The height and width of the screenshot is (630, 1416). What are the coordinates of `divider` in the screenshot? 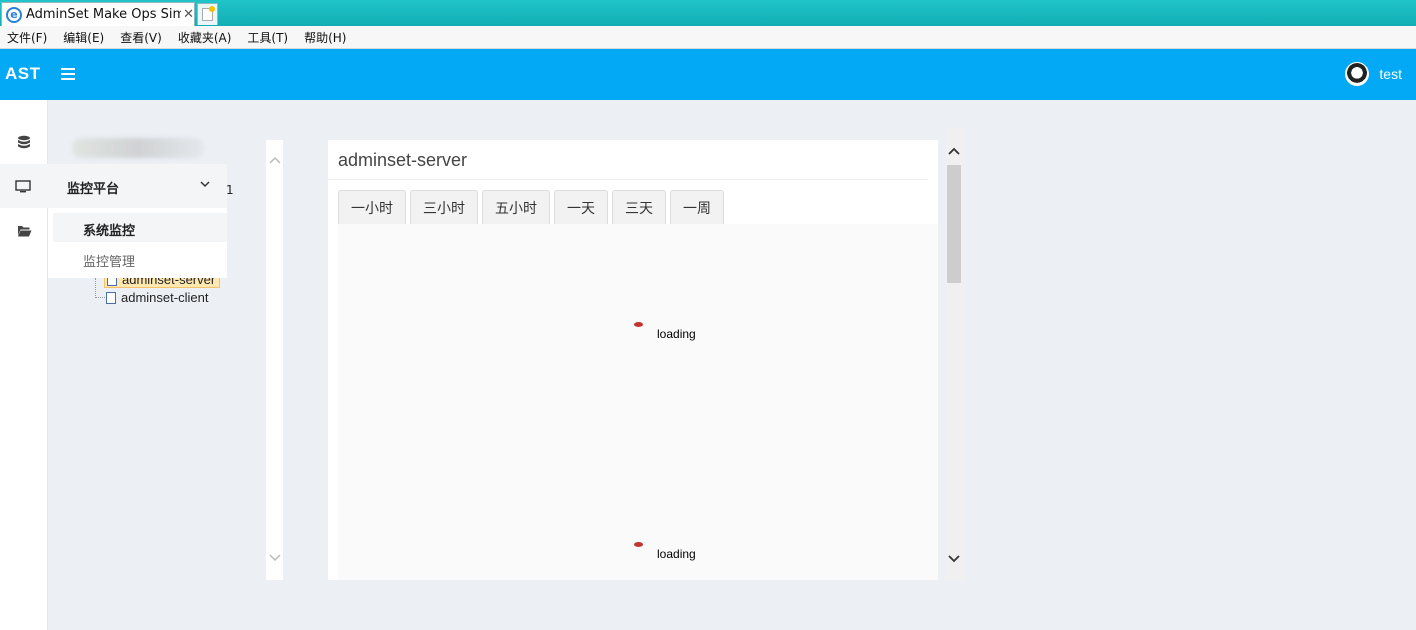 It's located at (628, 179).